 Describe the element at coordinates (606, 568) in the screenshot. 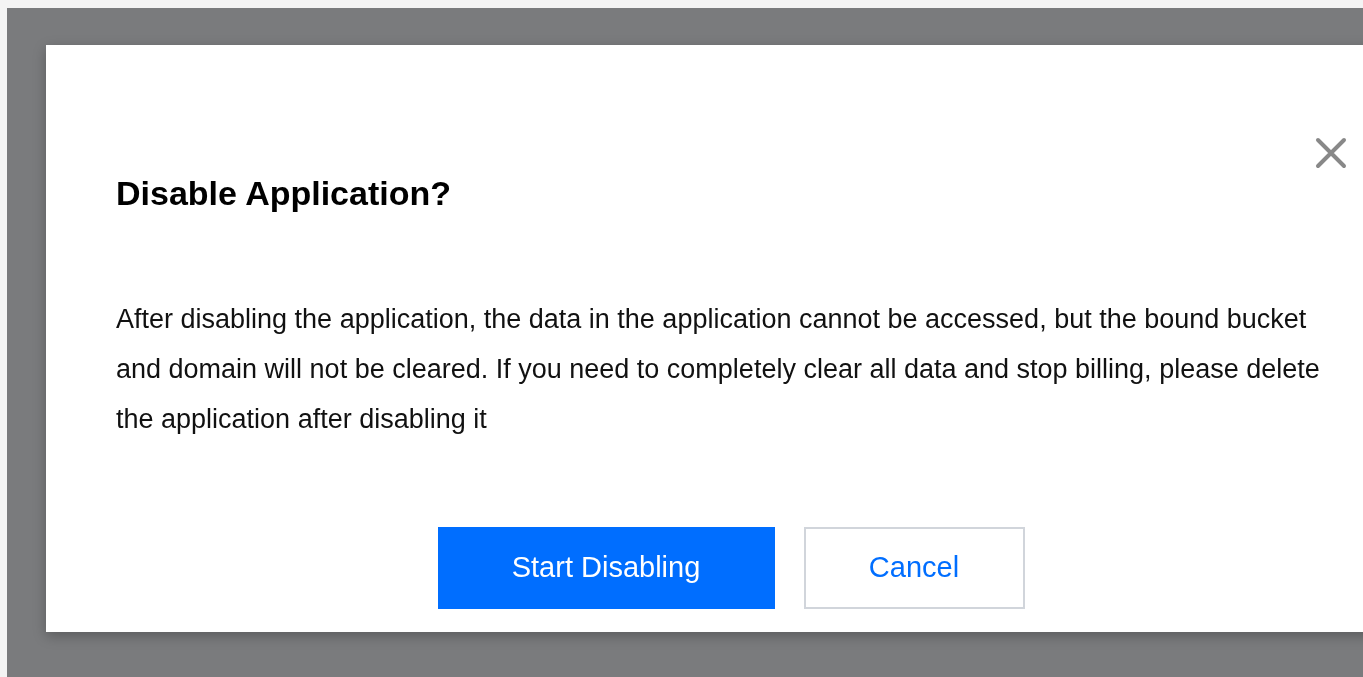

I see `start-disabling-button: Start Disabling` at that location.